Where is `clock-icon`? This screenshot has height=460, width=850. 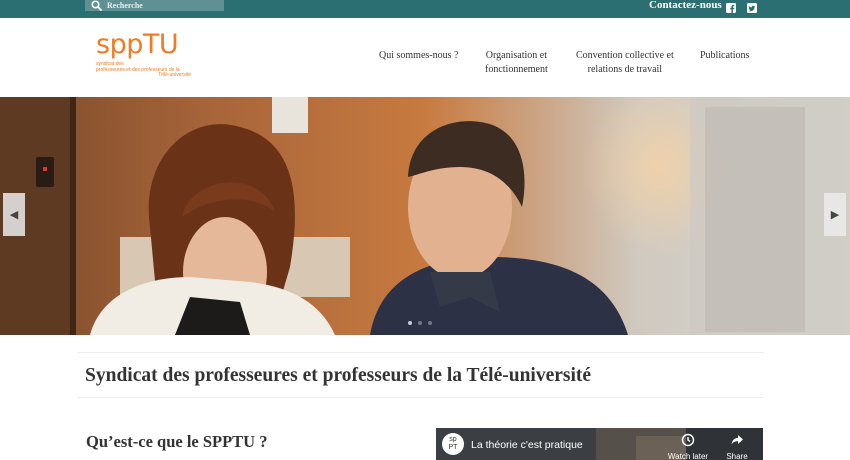
clock-icon is located at coordinates (688, 440).